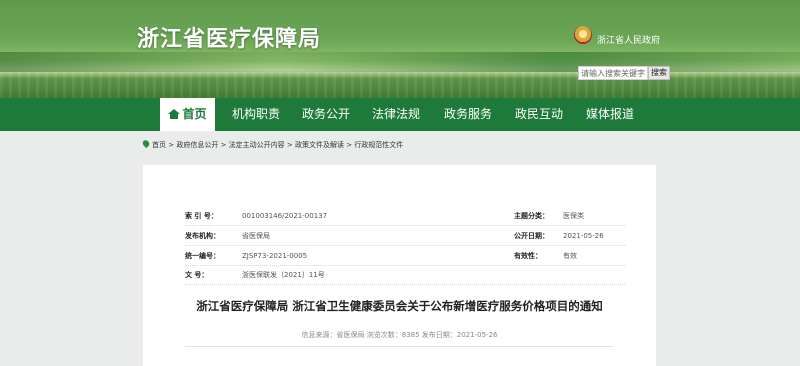 Image resolution: width=800 pixels, height=366 pixels. Describe the element at coordinates (628, 39) in the screenshot. I see `gov-portal-link: 浙江省人民政府` at that location.